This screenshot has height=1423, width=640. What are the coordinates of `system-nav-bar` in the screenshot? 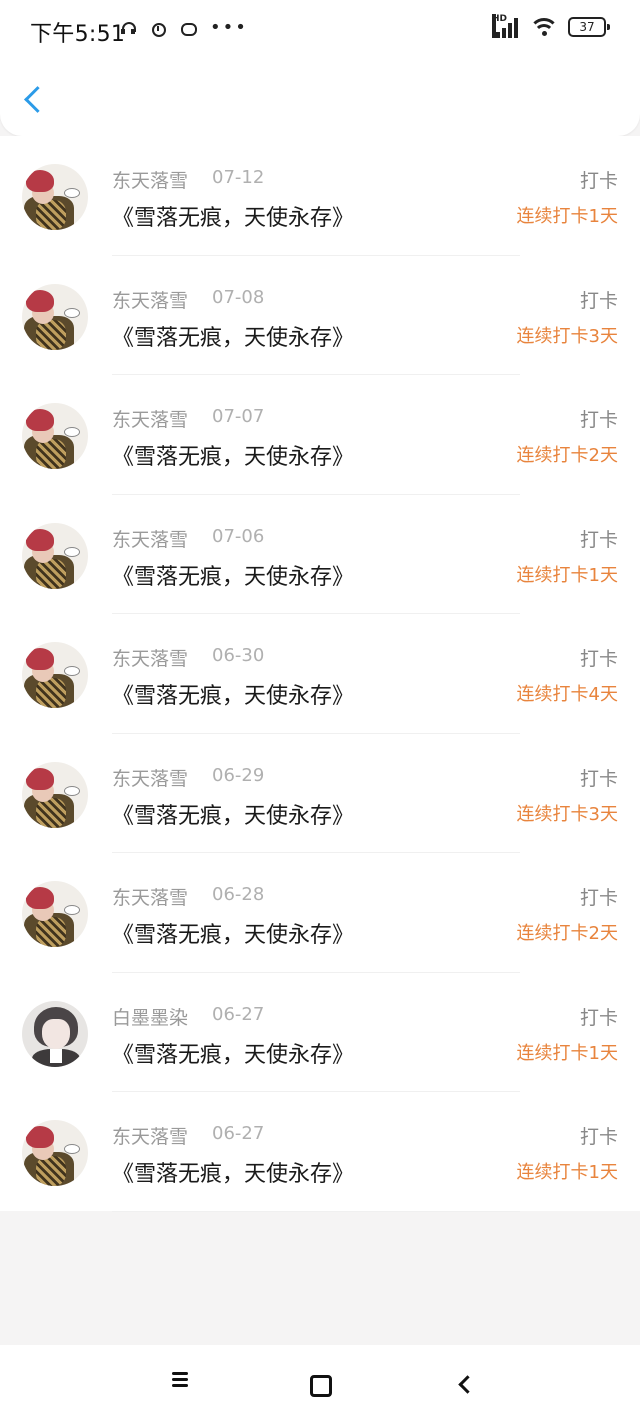 It's located at (320, 1384).